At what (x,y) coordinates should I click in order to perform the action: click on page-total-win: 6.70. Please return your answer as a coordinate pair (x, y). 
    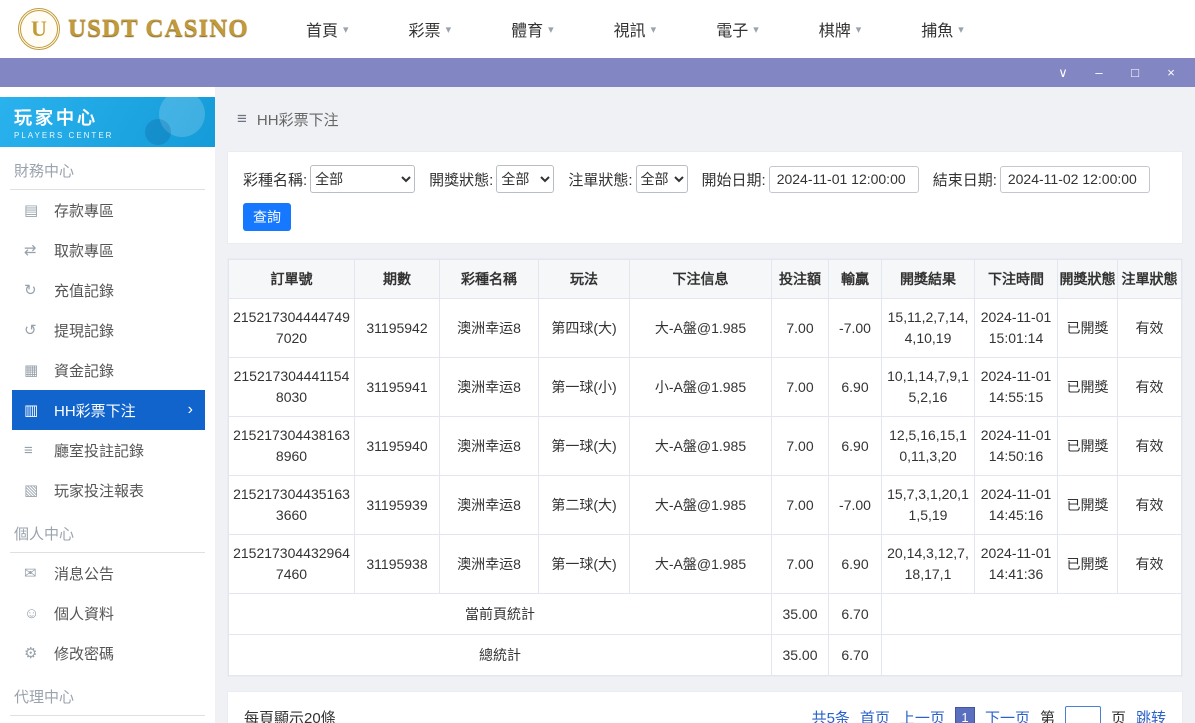
    Looking at the image, I should click on (855, 614).